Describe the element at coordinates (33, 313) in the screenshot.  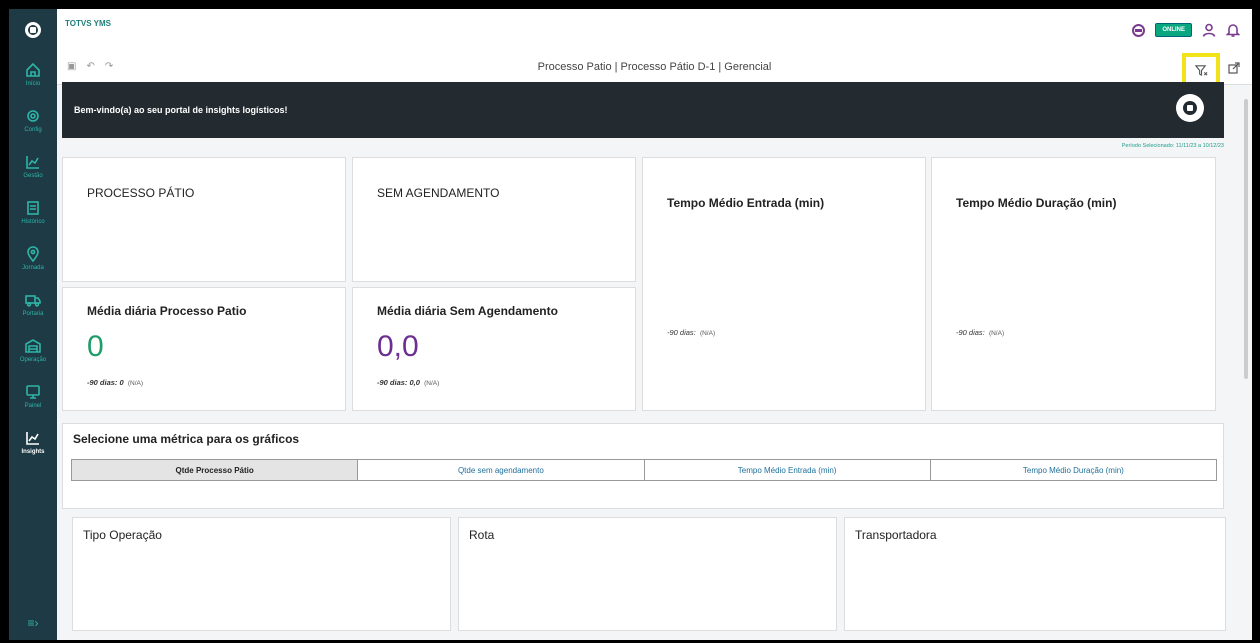
I see `sidebar-item-label: Portaria` at that location.